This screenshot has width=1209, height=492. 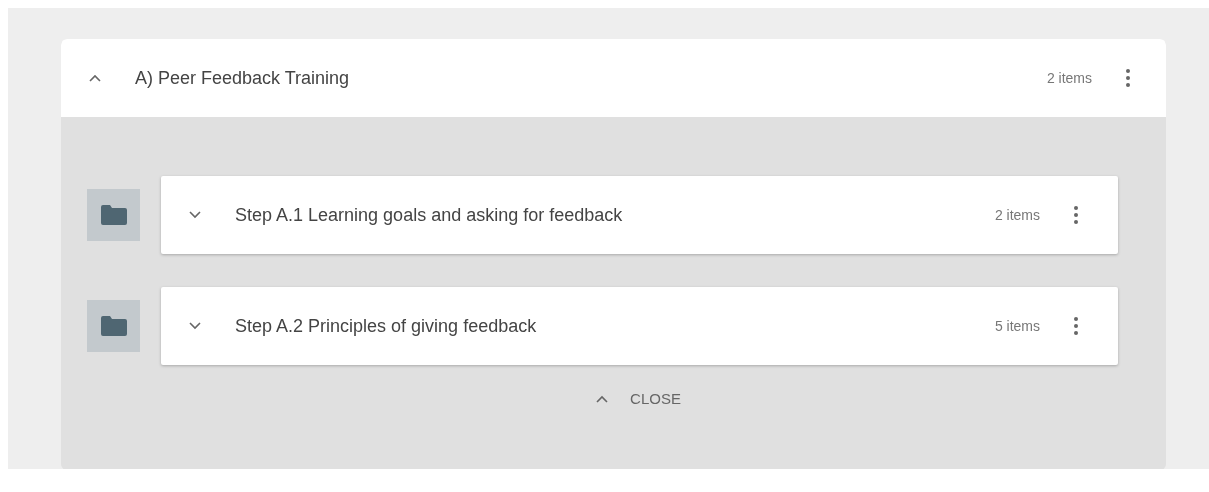 What do you see at coordinates (386, 326) in the screenshot?
I see `step-title: Step A.2 Principles of giving feedback` at bounding box center [386, 326].